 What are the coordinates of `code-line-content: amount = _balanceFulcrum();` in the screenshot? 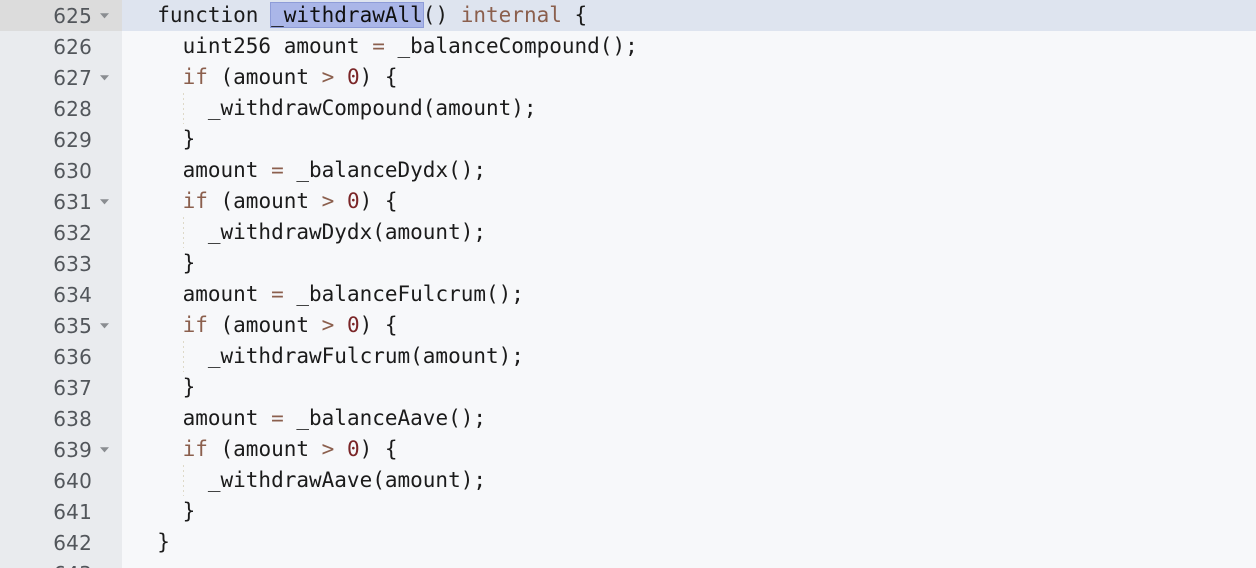 It's located at (689, 294).